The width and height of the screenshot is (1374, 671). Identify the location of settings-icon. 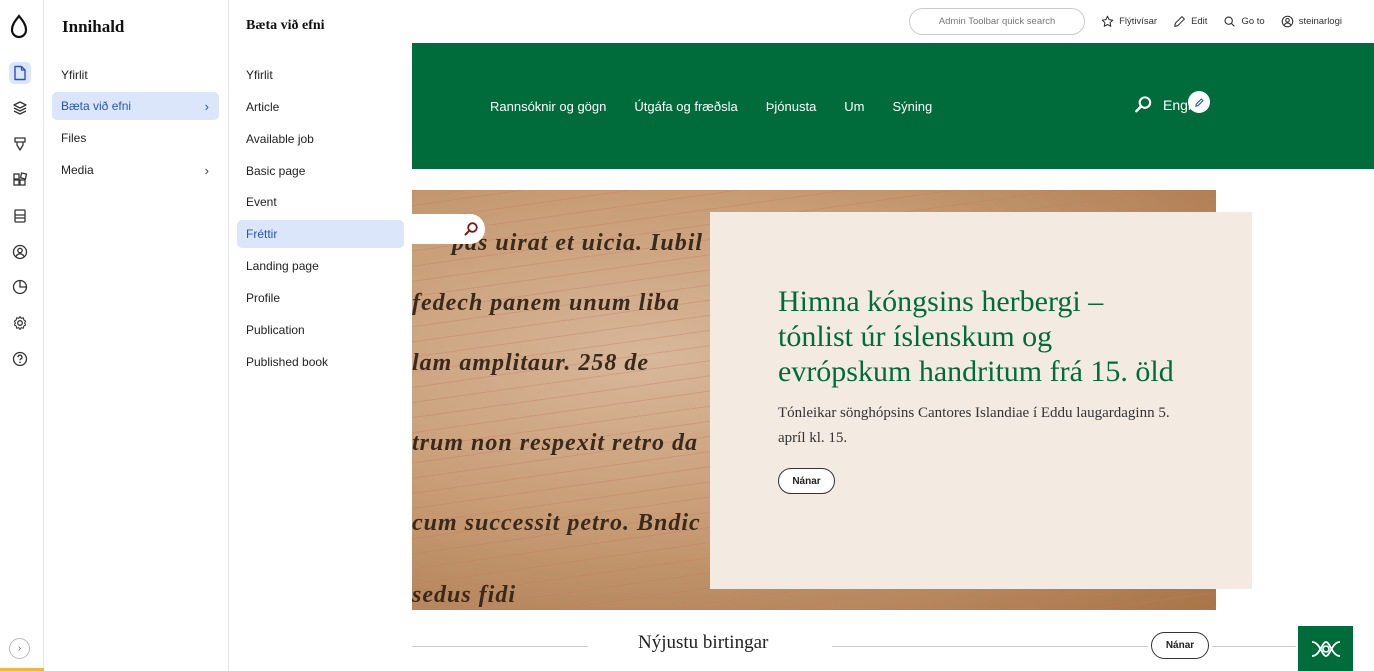
(20, 323).